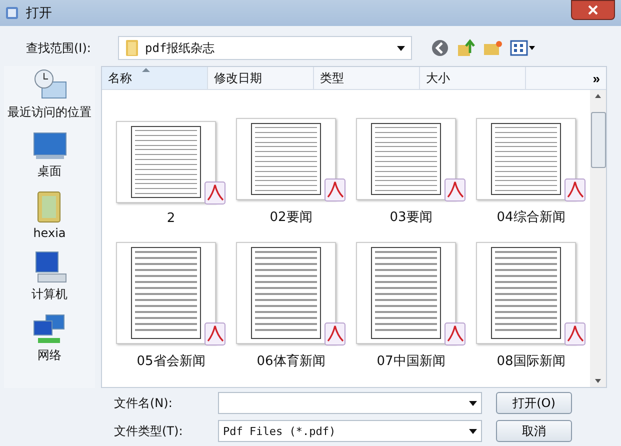 The image size is (621, 446). Describe the element at coordinates (50, 329) in the screenshot. I see `network-icon` at that location.